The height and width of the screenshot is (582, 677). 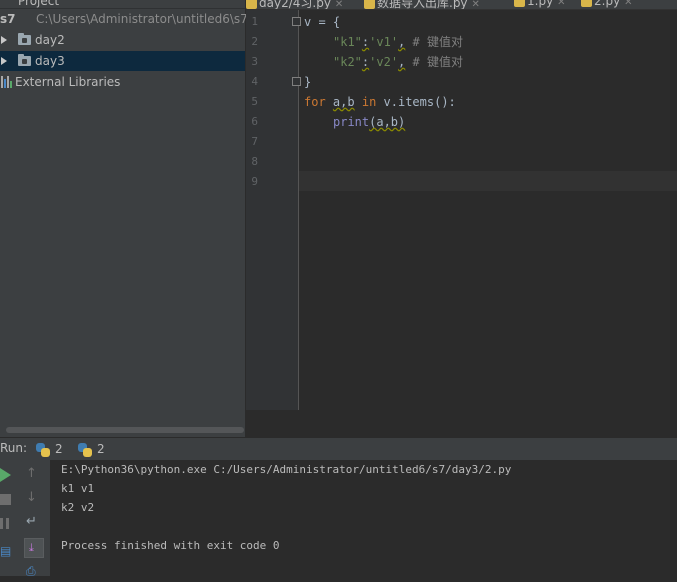 I want to click on code-text: v.items():, so click(x=419, y=102).